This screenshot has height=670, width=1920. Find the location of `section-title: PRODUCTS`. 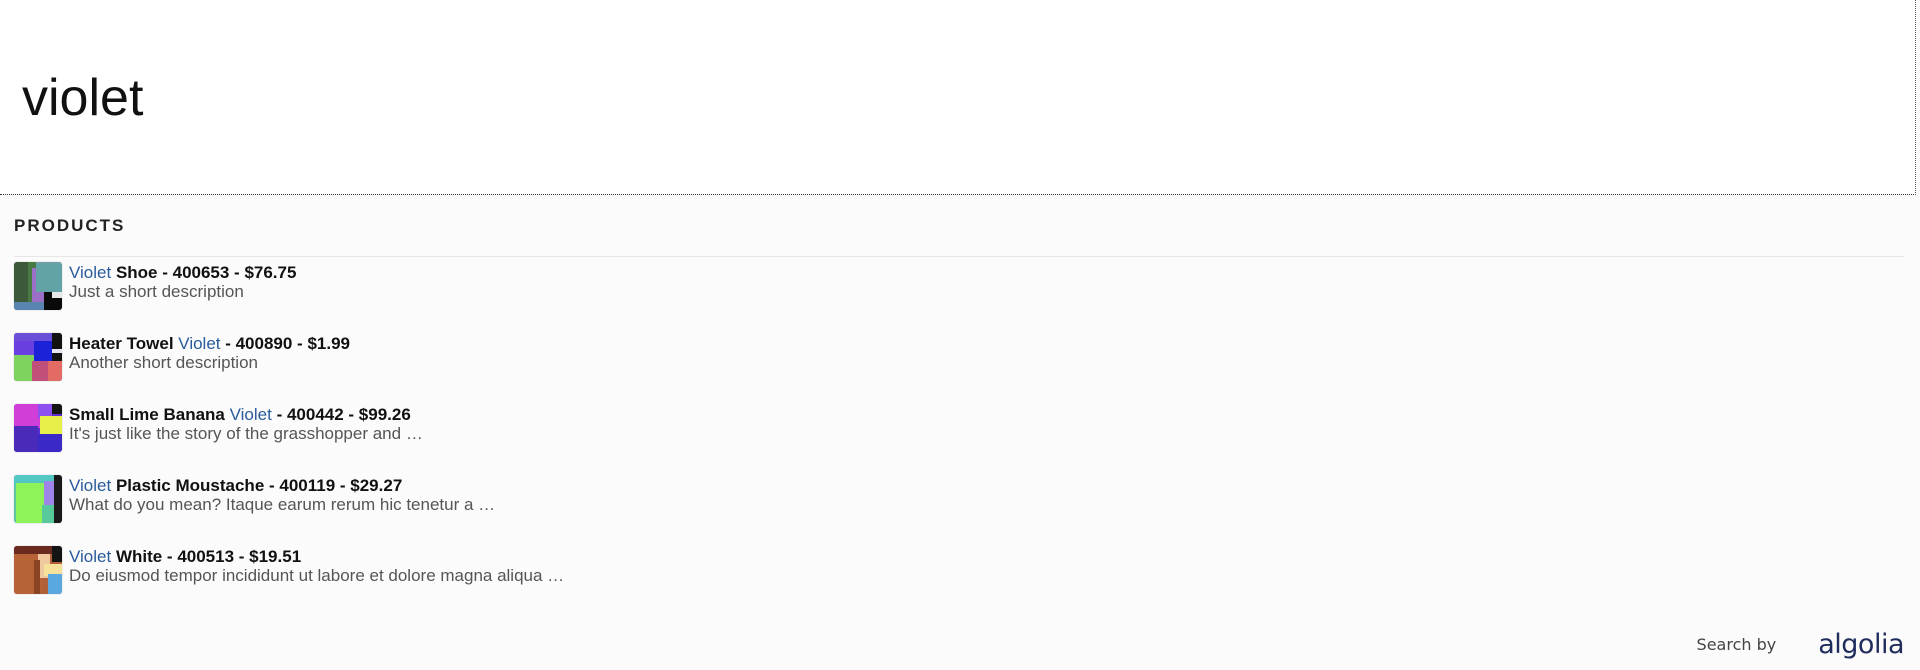

section-title: PRODUCTS is located at coordinates (70, 225).